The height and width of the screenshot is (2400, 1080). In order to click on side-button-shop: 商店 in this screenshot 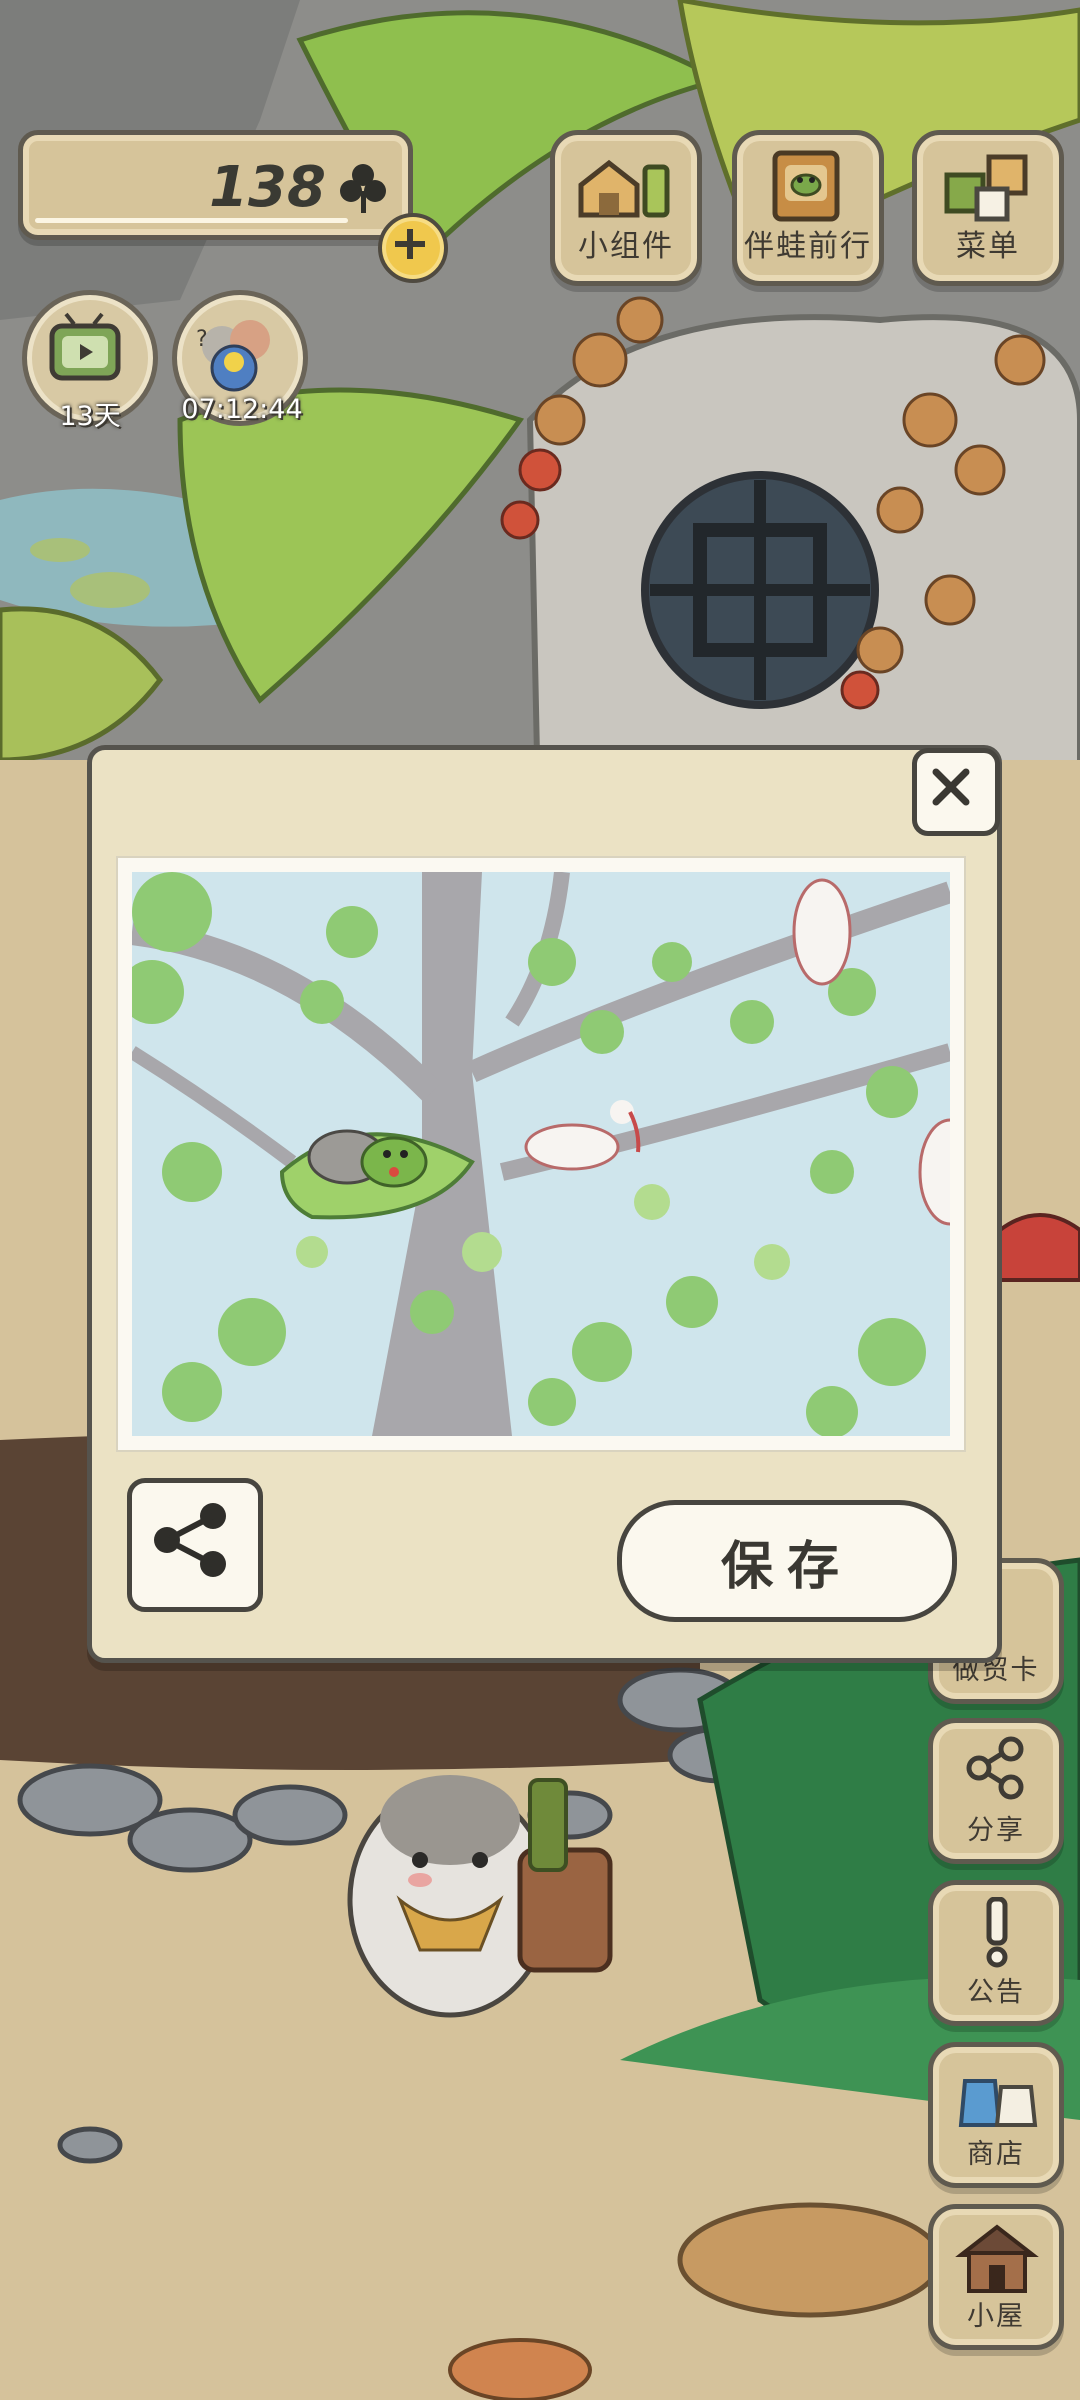, I will do `click(996, 2115)`.